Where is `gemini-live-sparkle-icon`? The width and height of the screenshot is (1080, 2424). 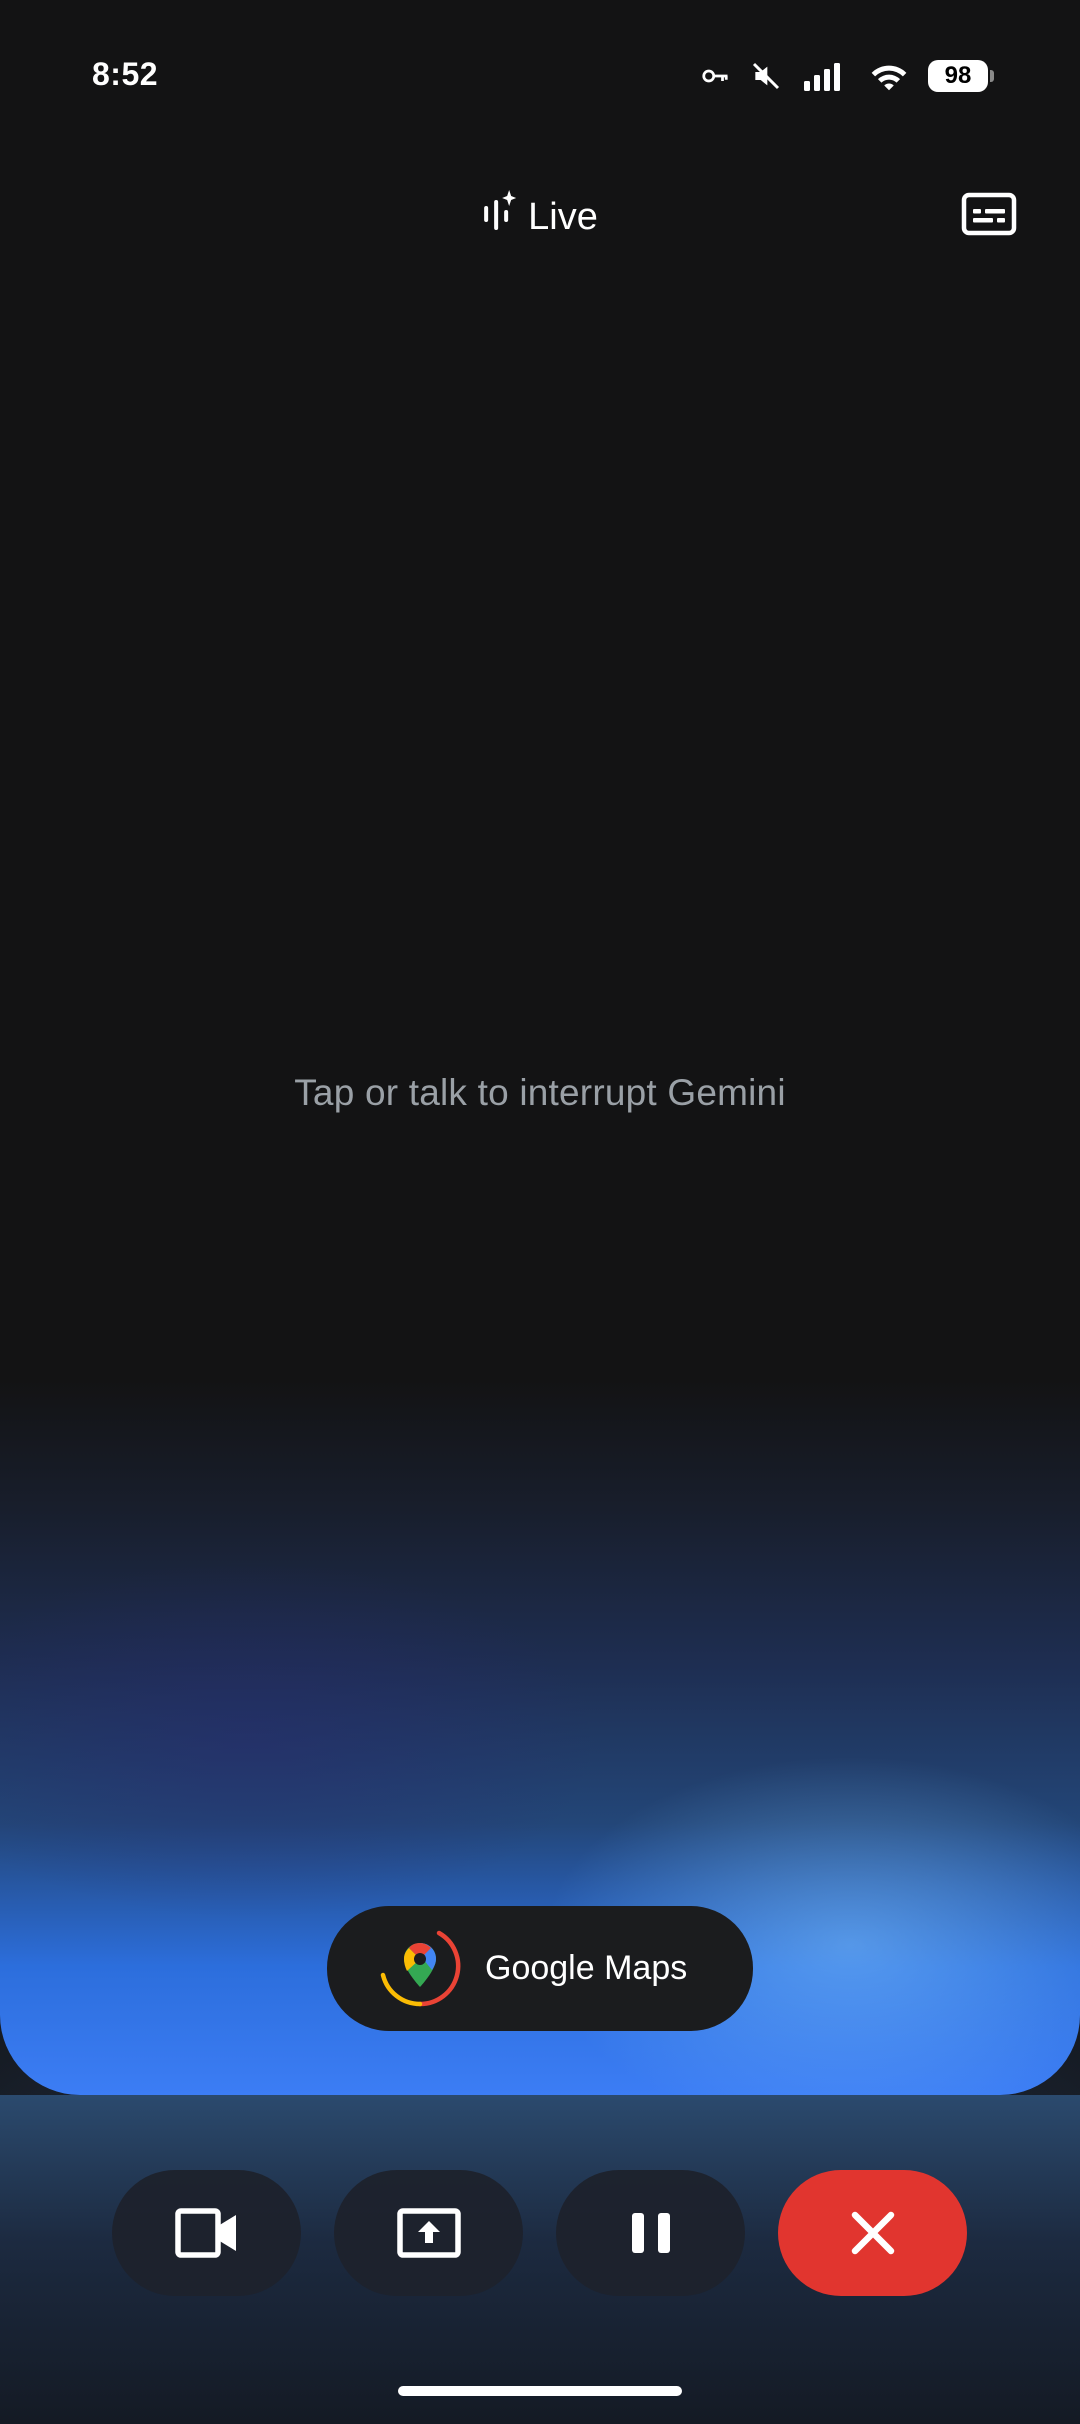
gemini-live-sparkle-icon is located at coordinates (499, 217).